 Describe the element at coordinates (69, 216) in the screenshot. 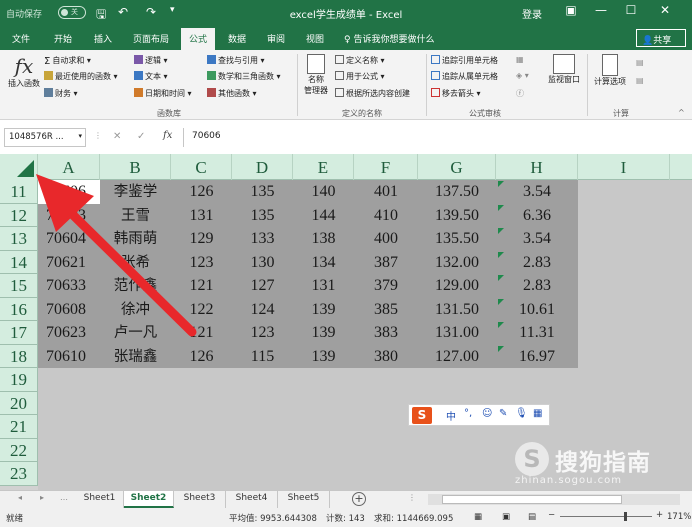

I see `table-cell: 70603` at that location.